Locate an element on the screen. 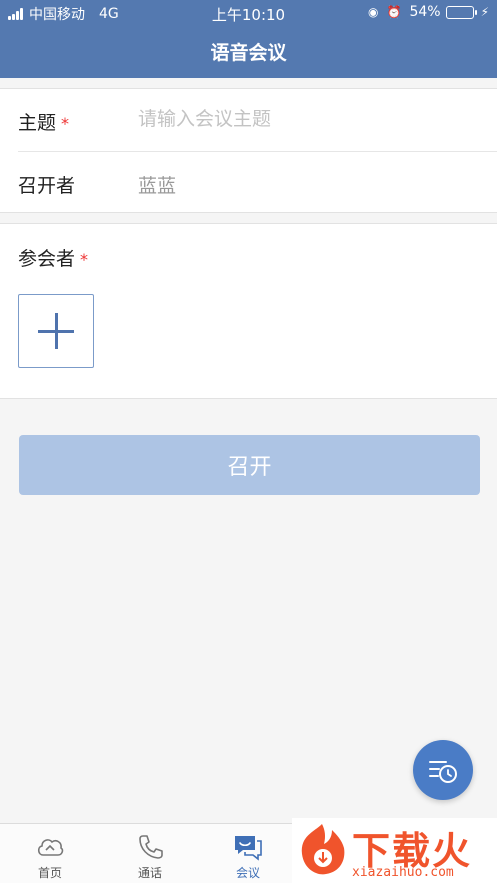 The width and height of the screenshot is (497, 883). meeting-history-button is located at coordinates (443, 770).